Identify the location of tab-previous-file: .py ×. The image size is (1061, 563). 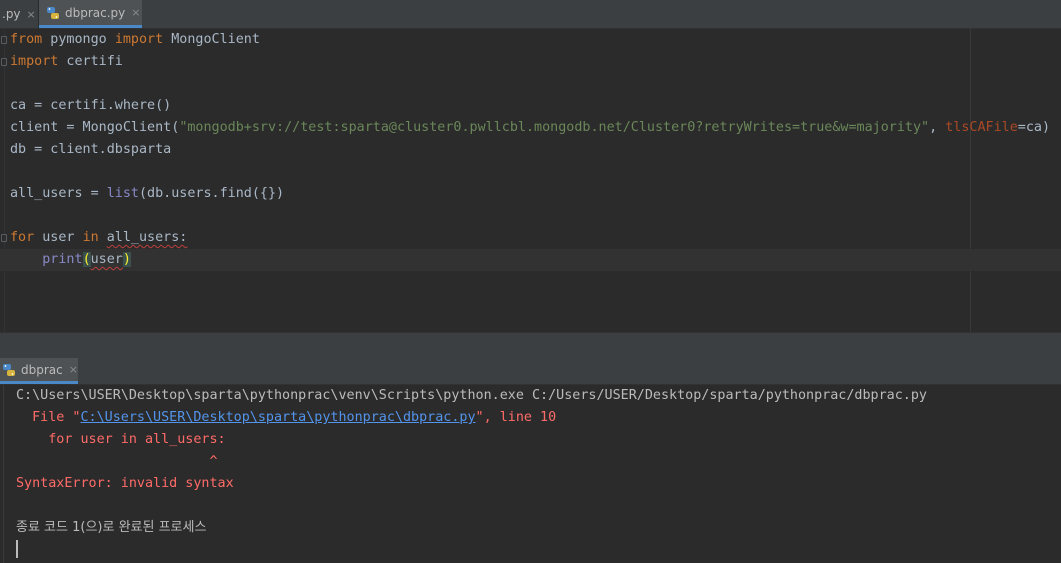
(19, 14).